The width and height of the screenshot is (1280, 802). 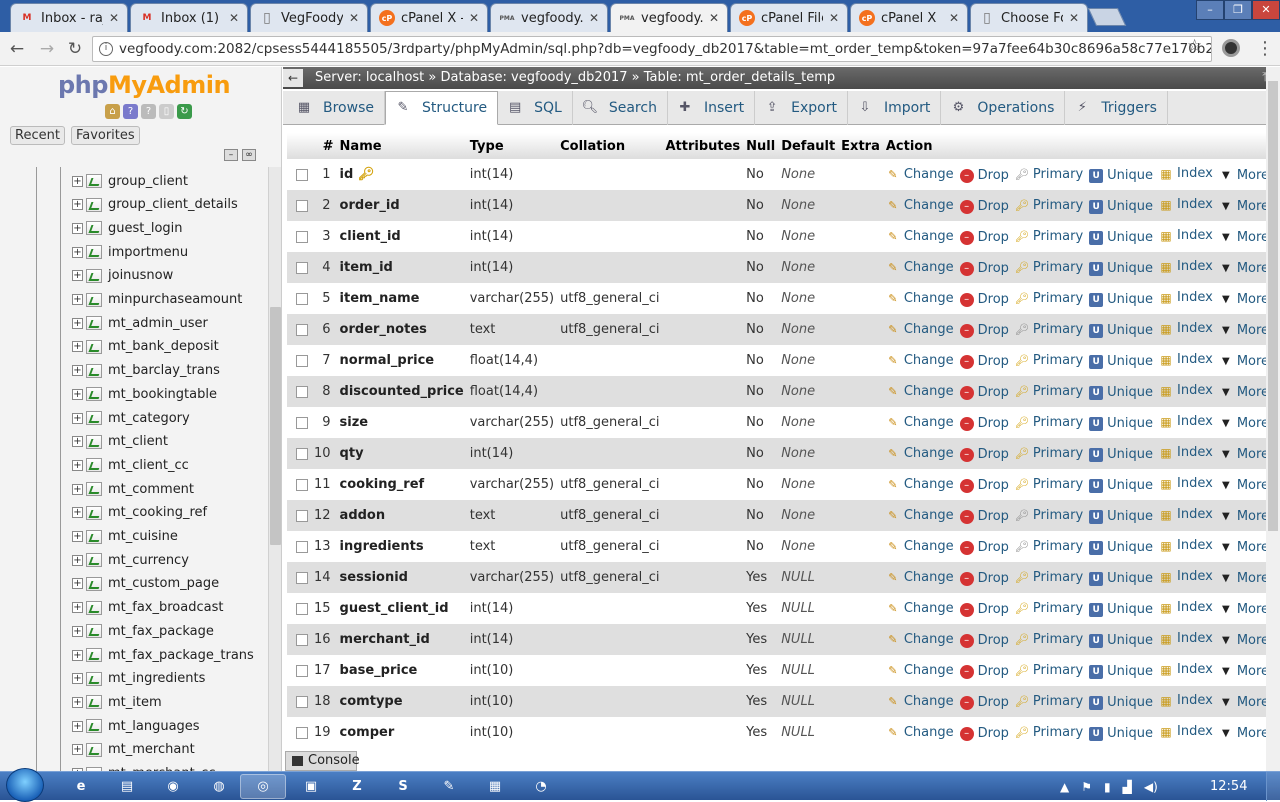 What do you see at coordinates (495, 786) in the screenshot?
I see `notes-icon: ▦` at bounding box center [495, 786].